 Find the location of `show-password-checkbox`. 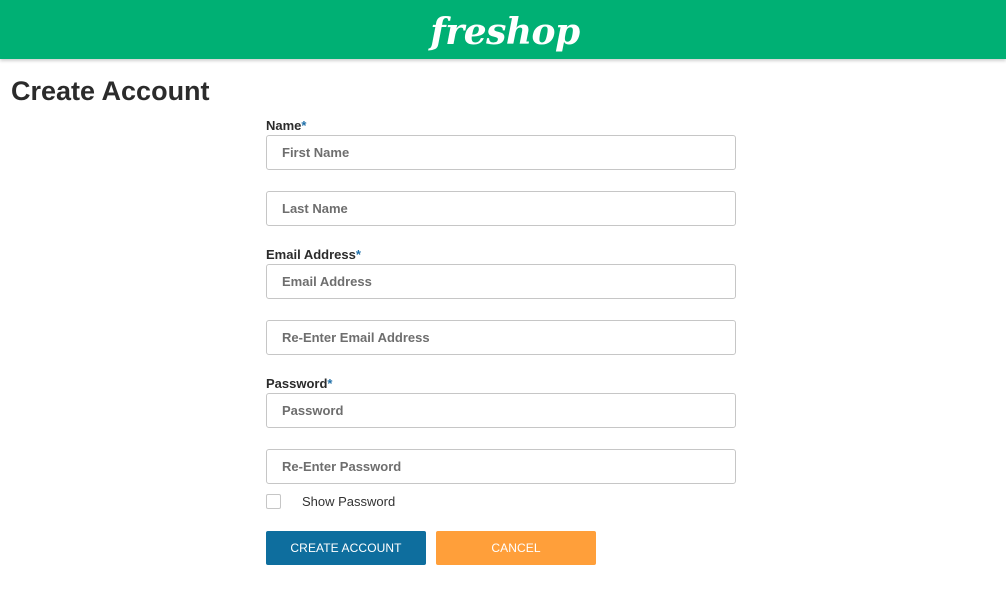

show-password-checkbox is located at coordinates (273, 501).